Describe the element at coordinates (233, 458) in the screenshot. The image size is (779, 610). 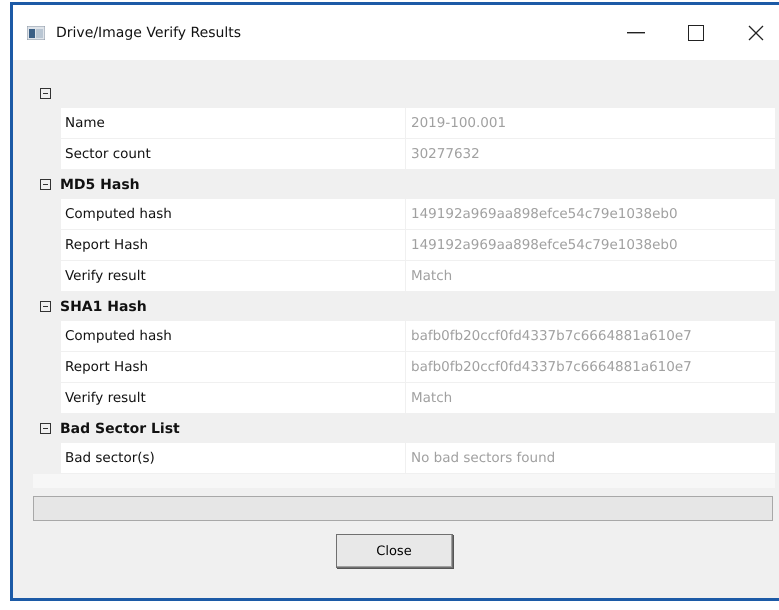
I see `property-name: Bad sector(s)` at that location.